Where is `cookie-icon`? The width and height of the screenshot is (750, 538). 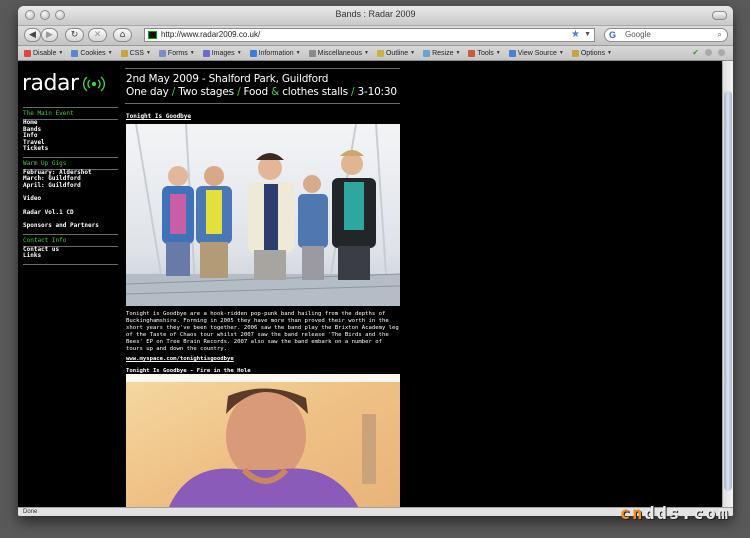 cookie-icon is located at coordinates (75, 53).